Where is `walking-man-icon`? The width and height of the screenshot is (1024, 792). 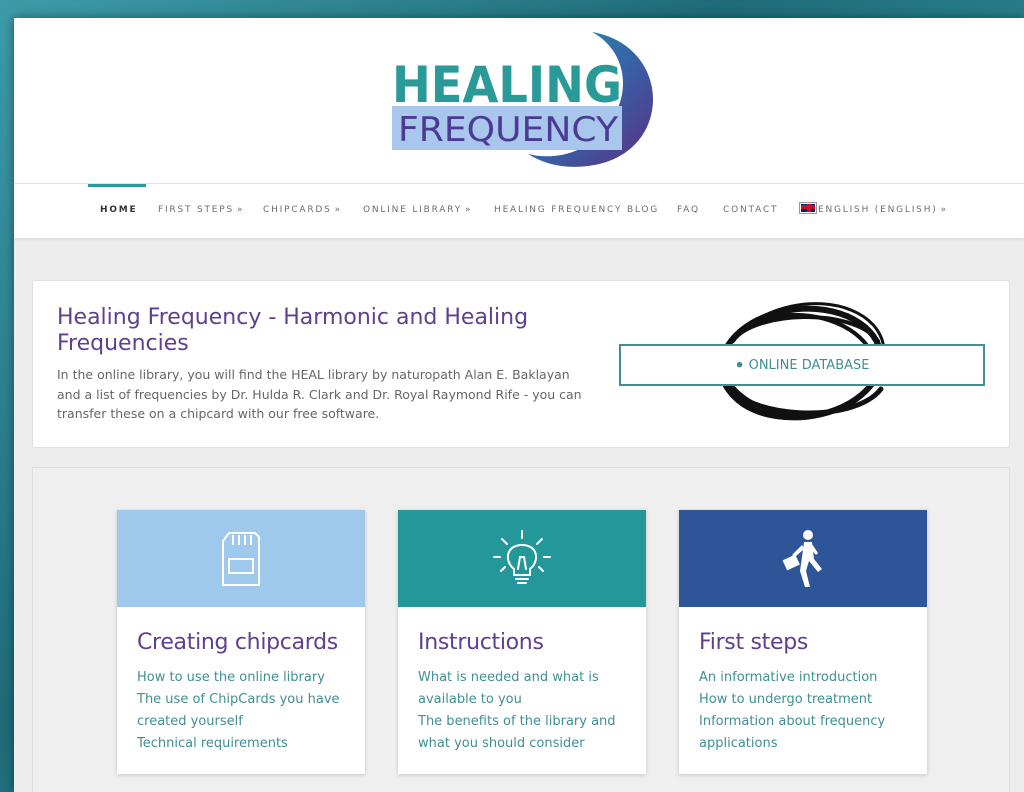 walking-man-icon is located at coordinates (802, 558).